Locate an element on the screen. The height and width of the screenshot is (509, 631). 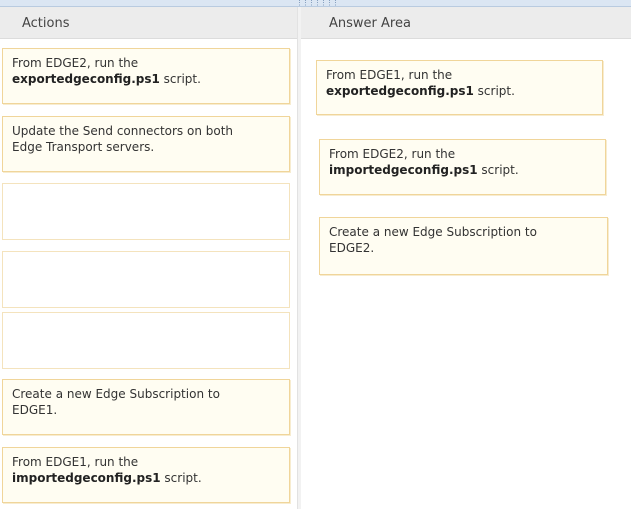
answer-item-text: From EDGE2, run the is located at coordinates (392, 154).